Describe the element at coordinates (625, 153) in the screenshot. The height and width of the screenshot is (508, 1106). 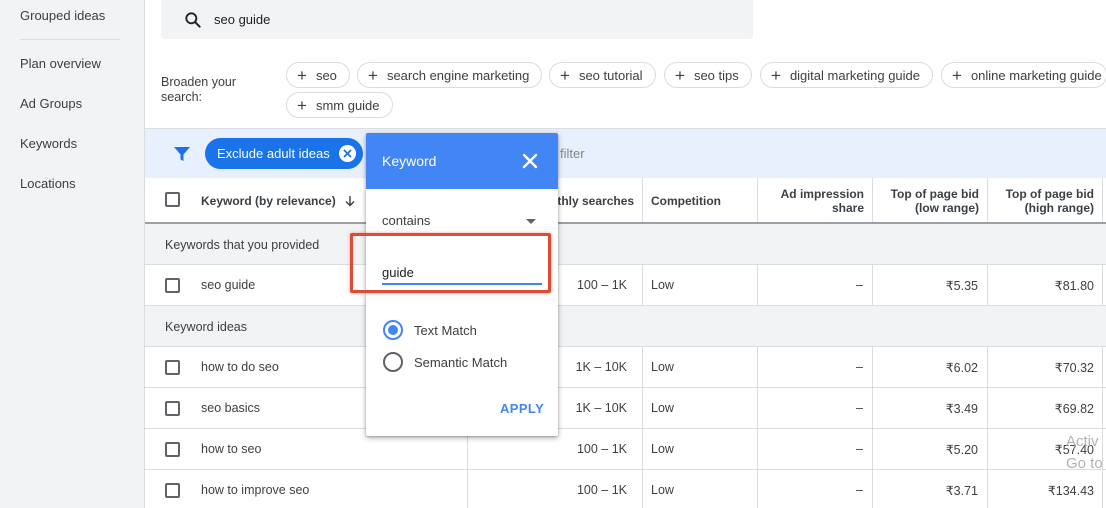
I see `filter-bar: Exclude adult ideas filter` at that location.